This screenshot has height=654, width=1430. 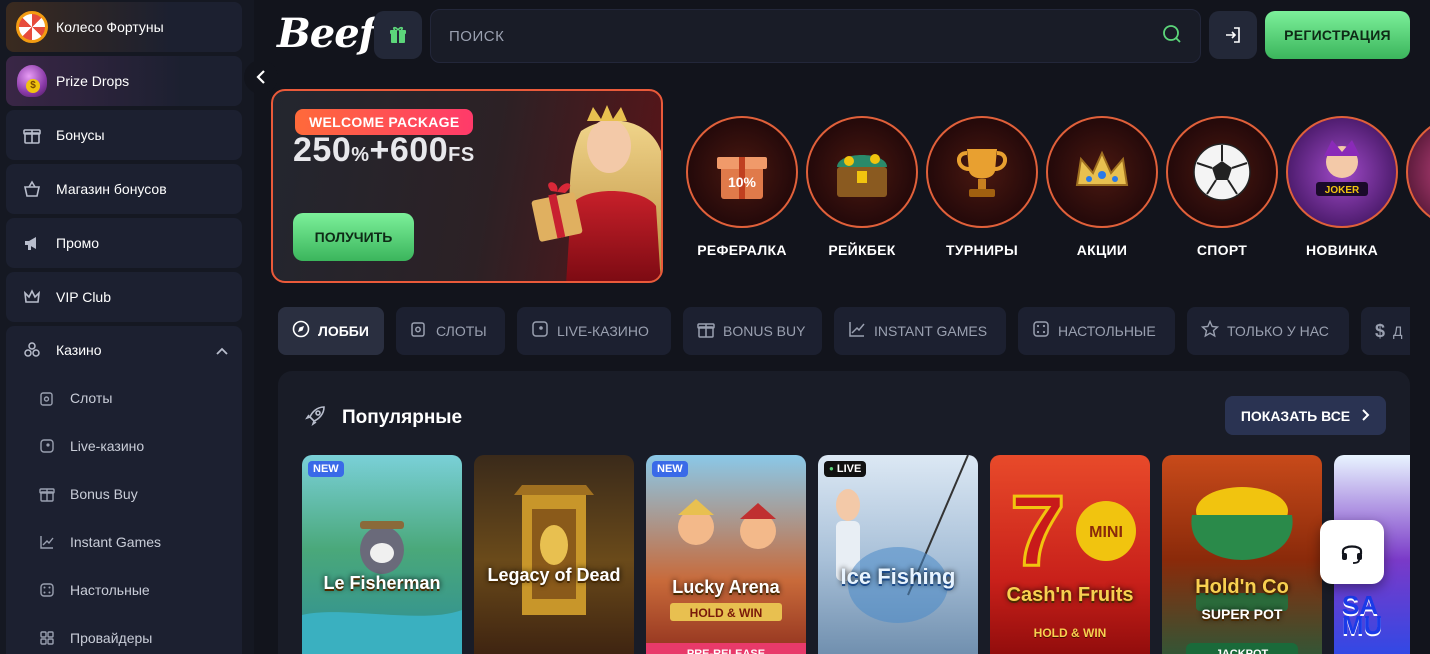 I want to click on sidebar-item-fortune-wheel: Колесо Фортуны, so click(x=124, y=27).